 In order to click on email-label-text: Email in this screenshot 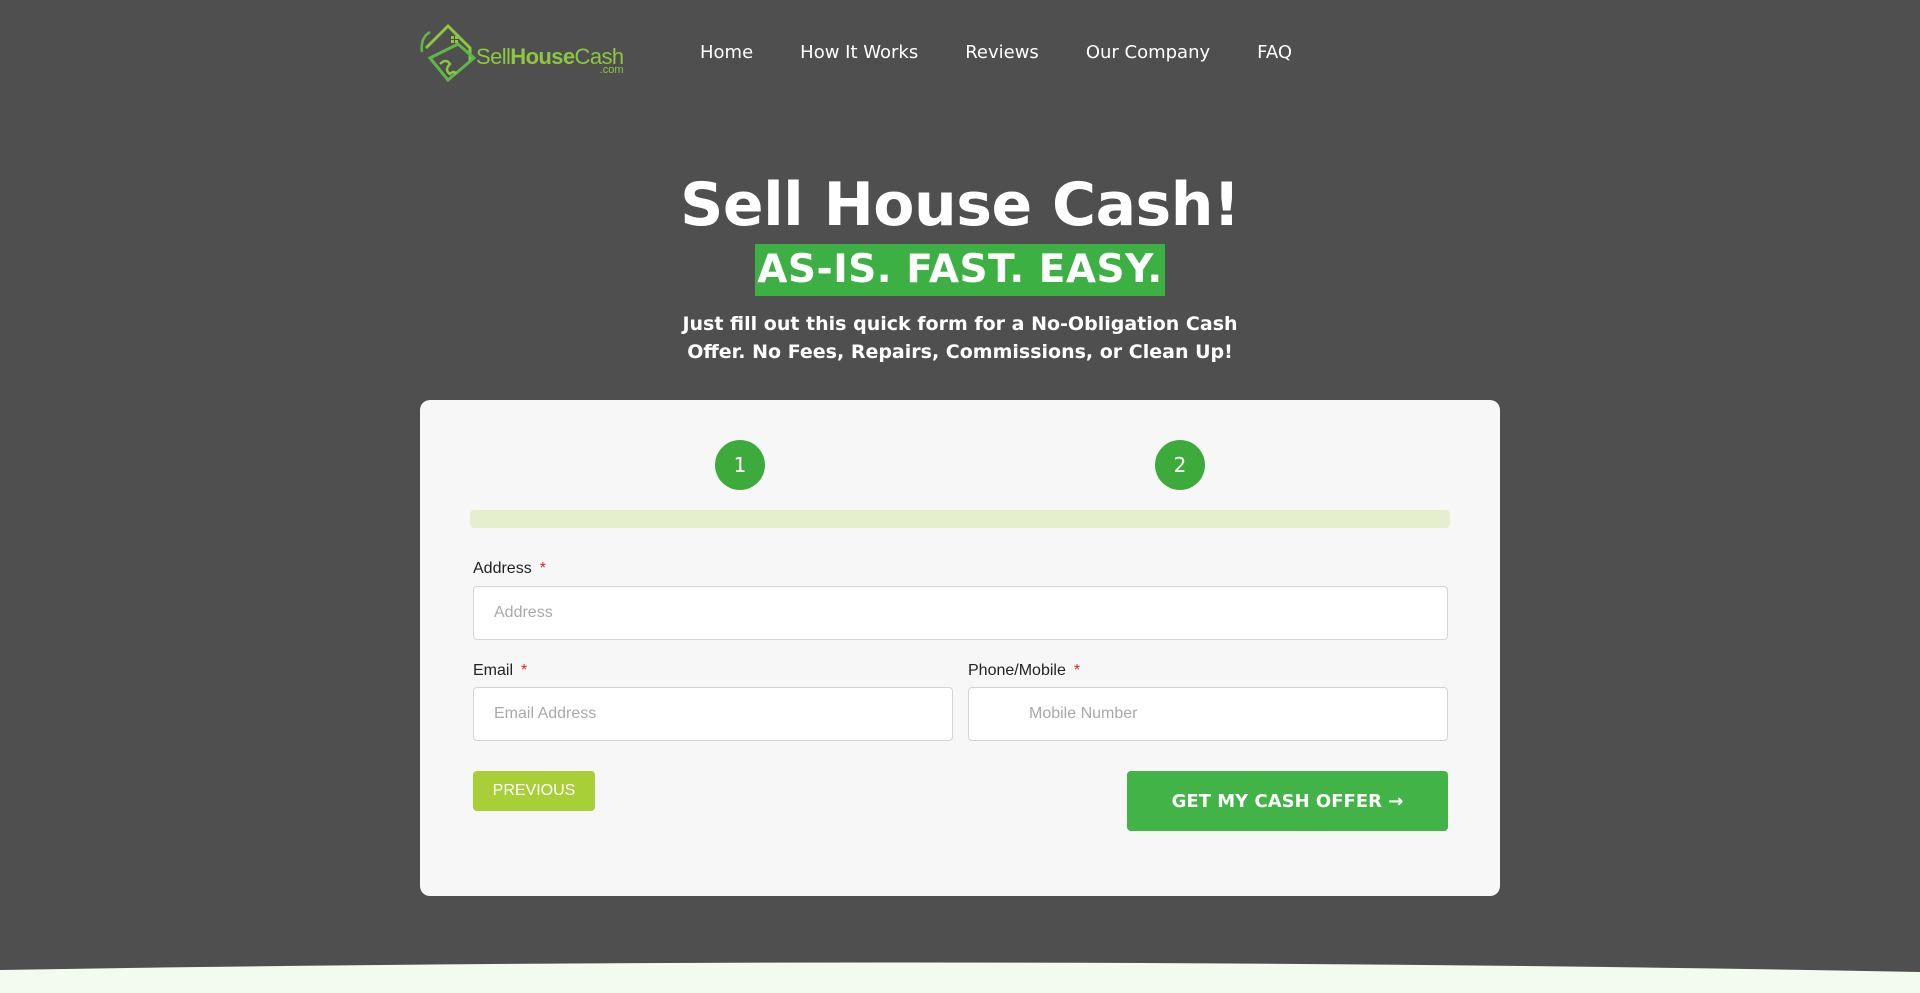, I will do `click(493, 670)`.